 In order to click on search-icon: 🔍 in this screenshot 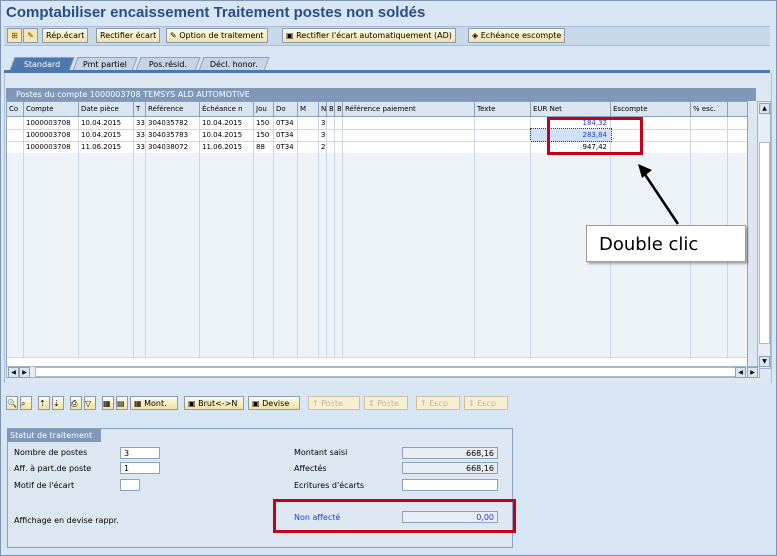, I will do `click(12, 403)`.